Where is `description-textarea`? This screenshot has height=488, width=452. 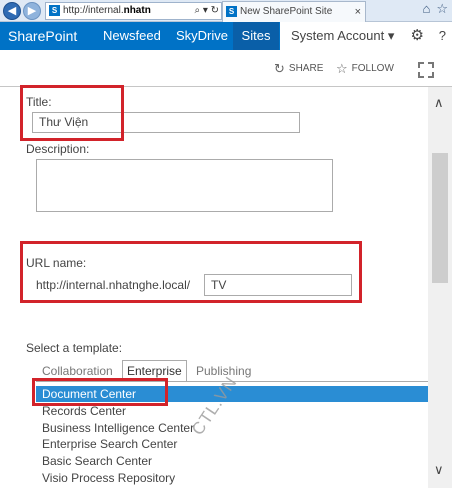
description-textarea is located at coordinates (184, 185).